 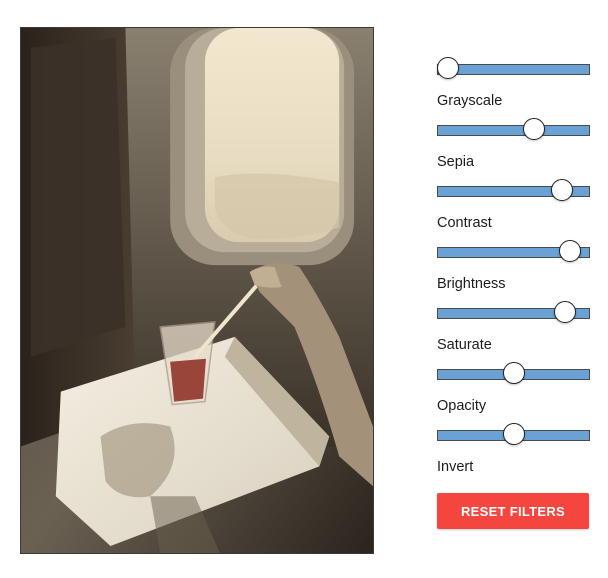 I want to click on reset-filters-button: RESET FILTERS, so click(x=513, y=511).